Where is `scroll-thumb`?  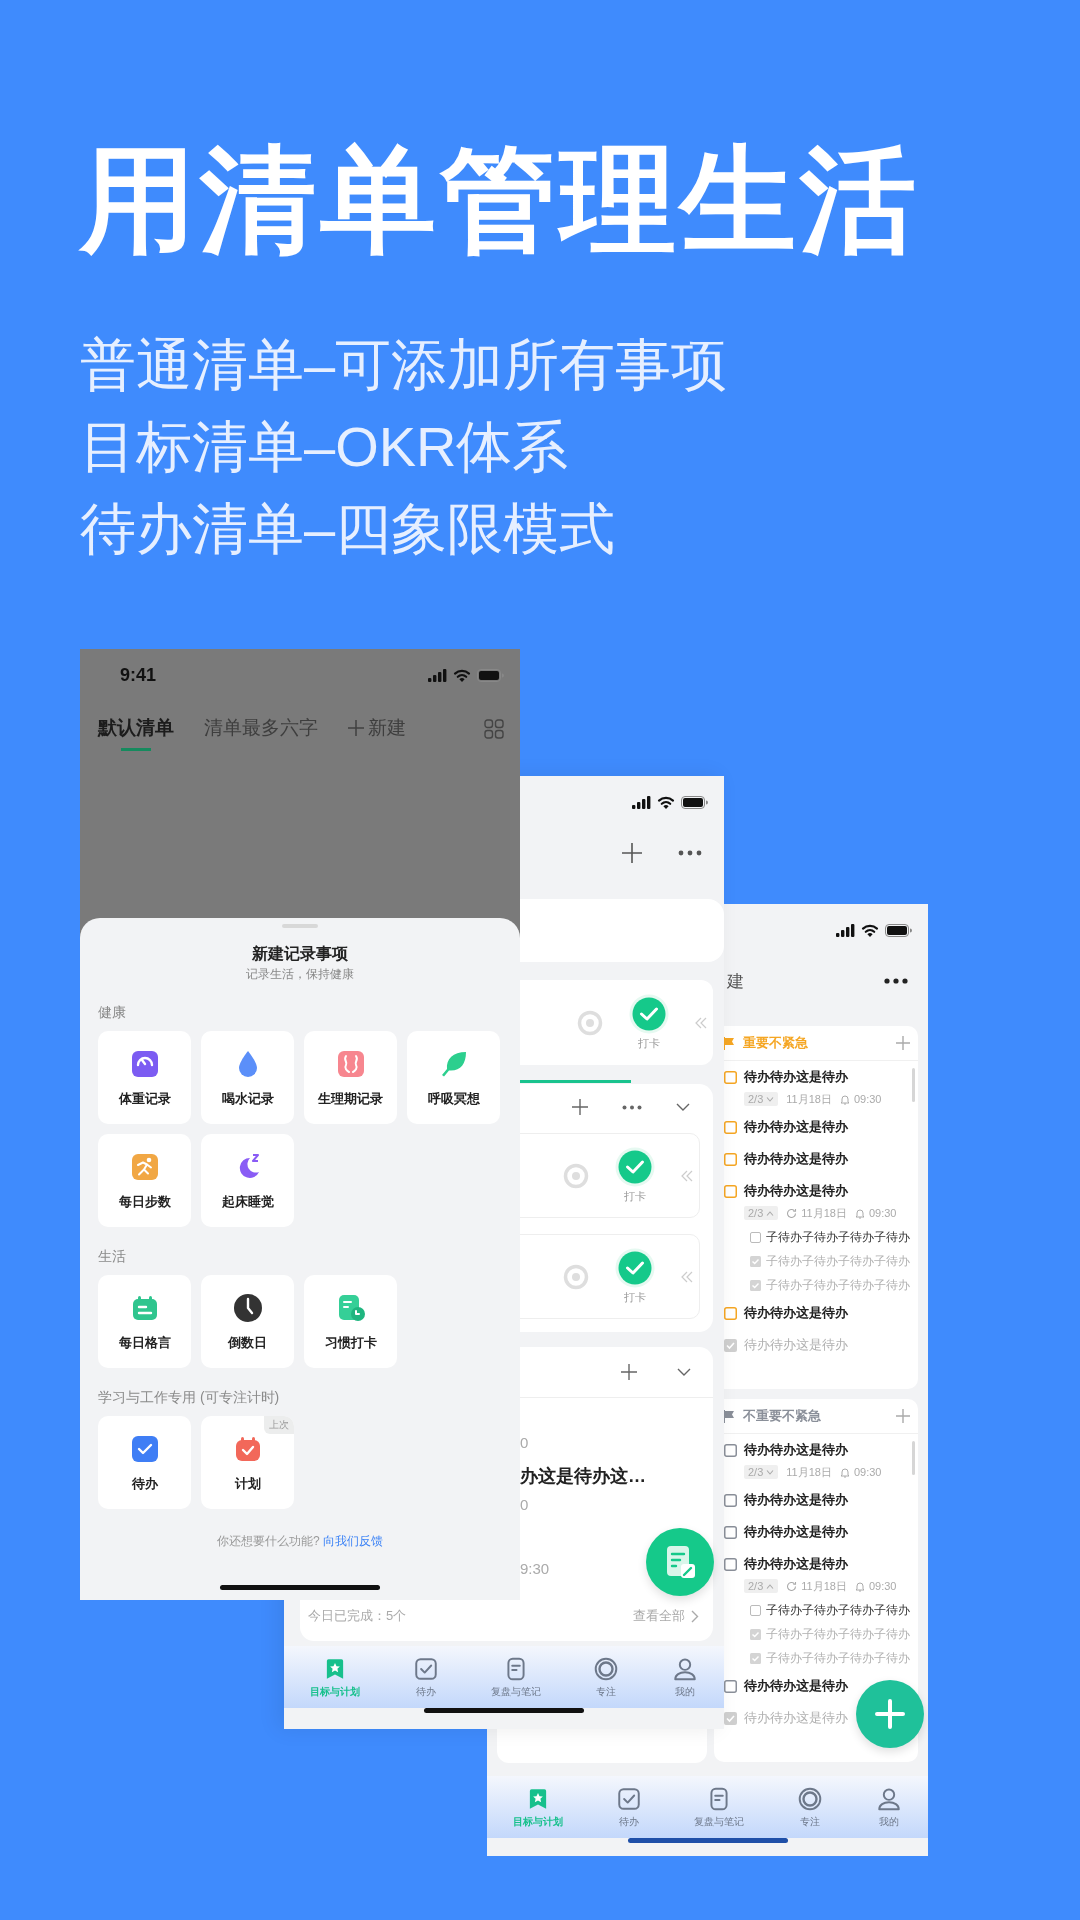 scroll-thumb is located at coordinates (913, 1085).